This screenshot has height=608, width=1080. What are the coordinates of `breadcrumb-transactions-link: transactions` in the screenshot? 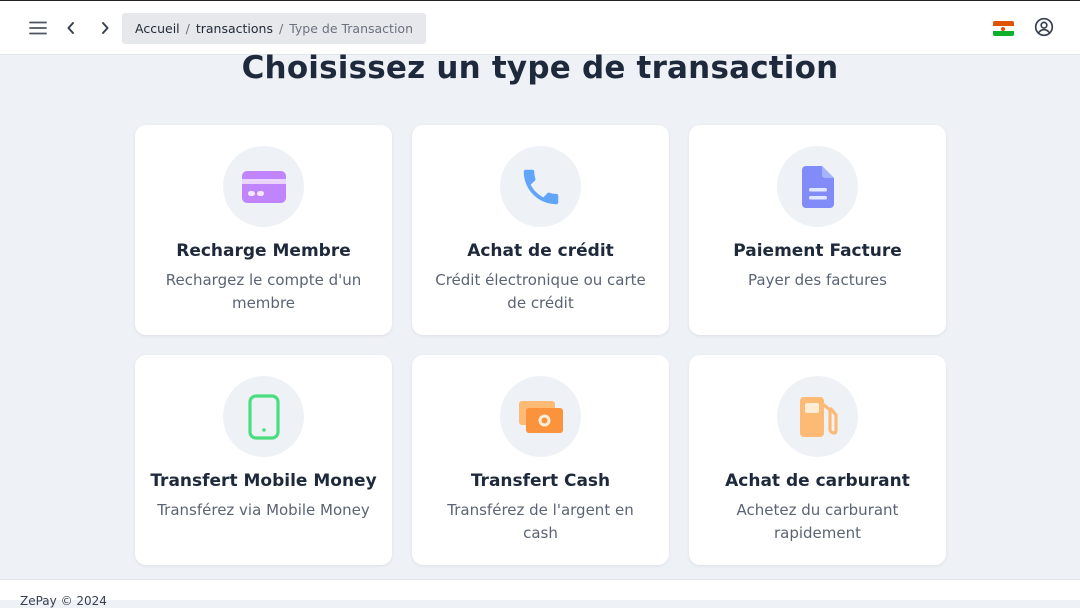 It's located at (234, 28).